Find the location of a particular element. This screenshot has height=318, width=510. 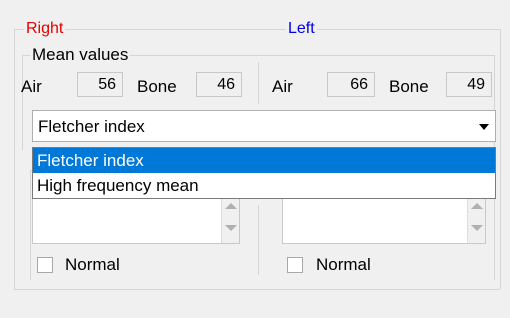

lower-frame-left is located at coordinates (30, 225).